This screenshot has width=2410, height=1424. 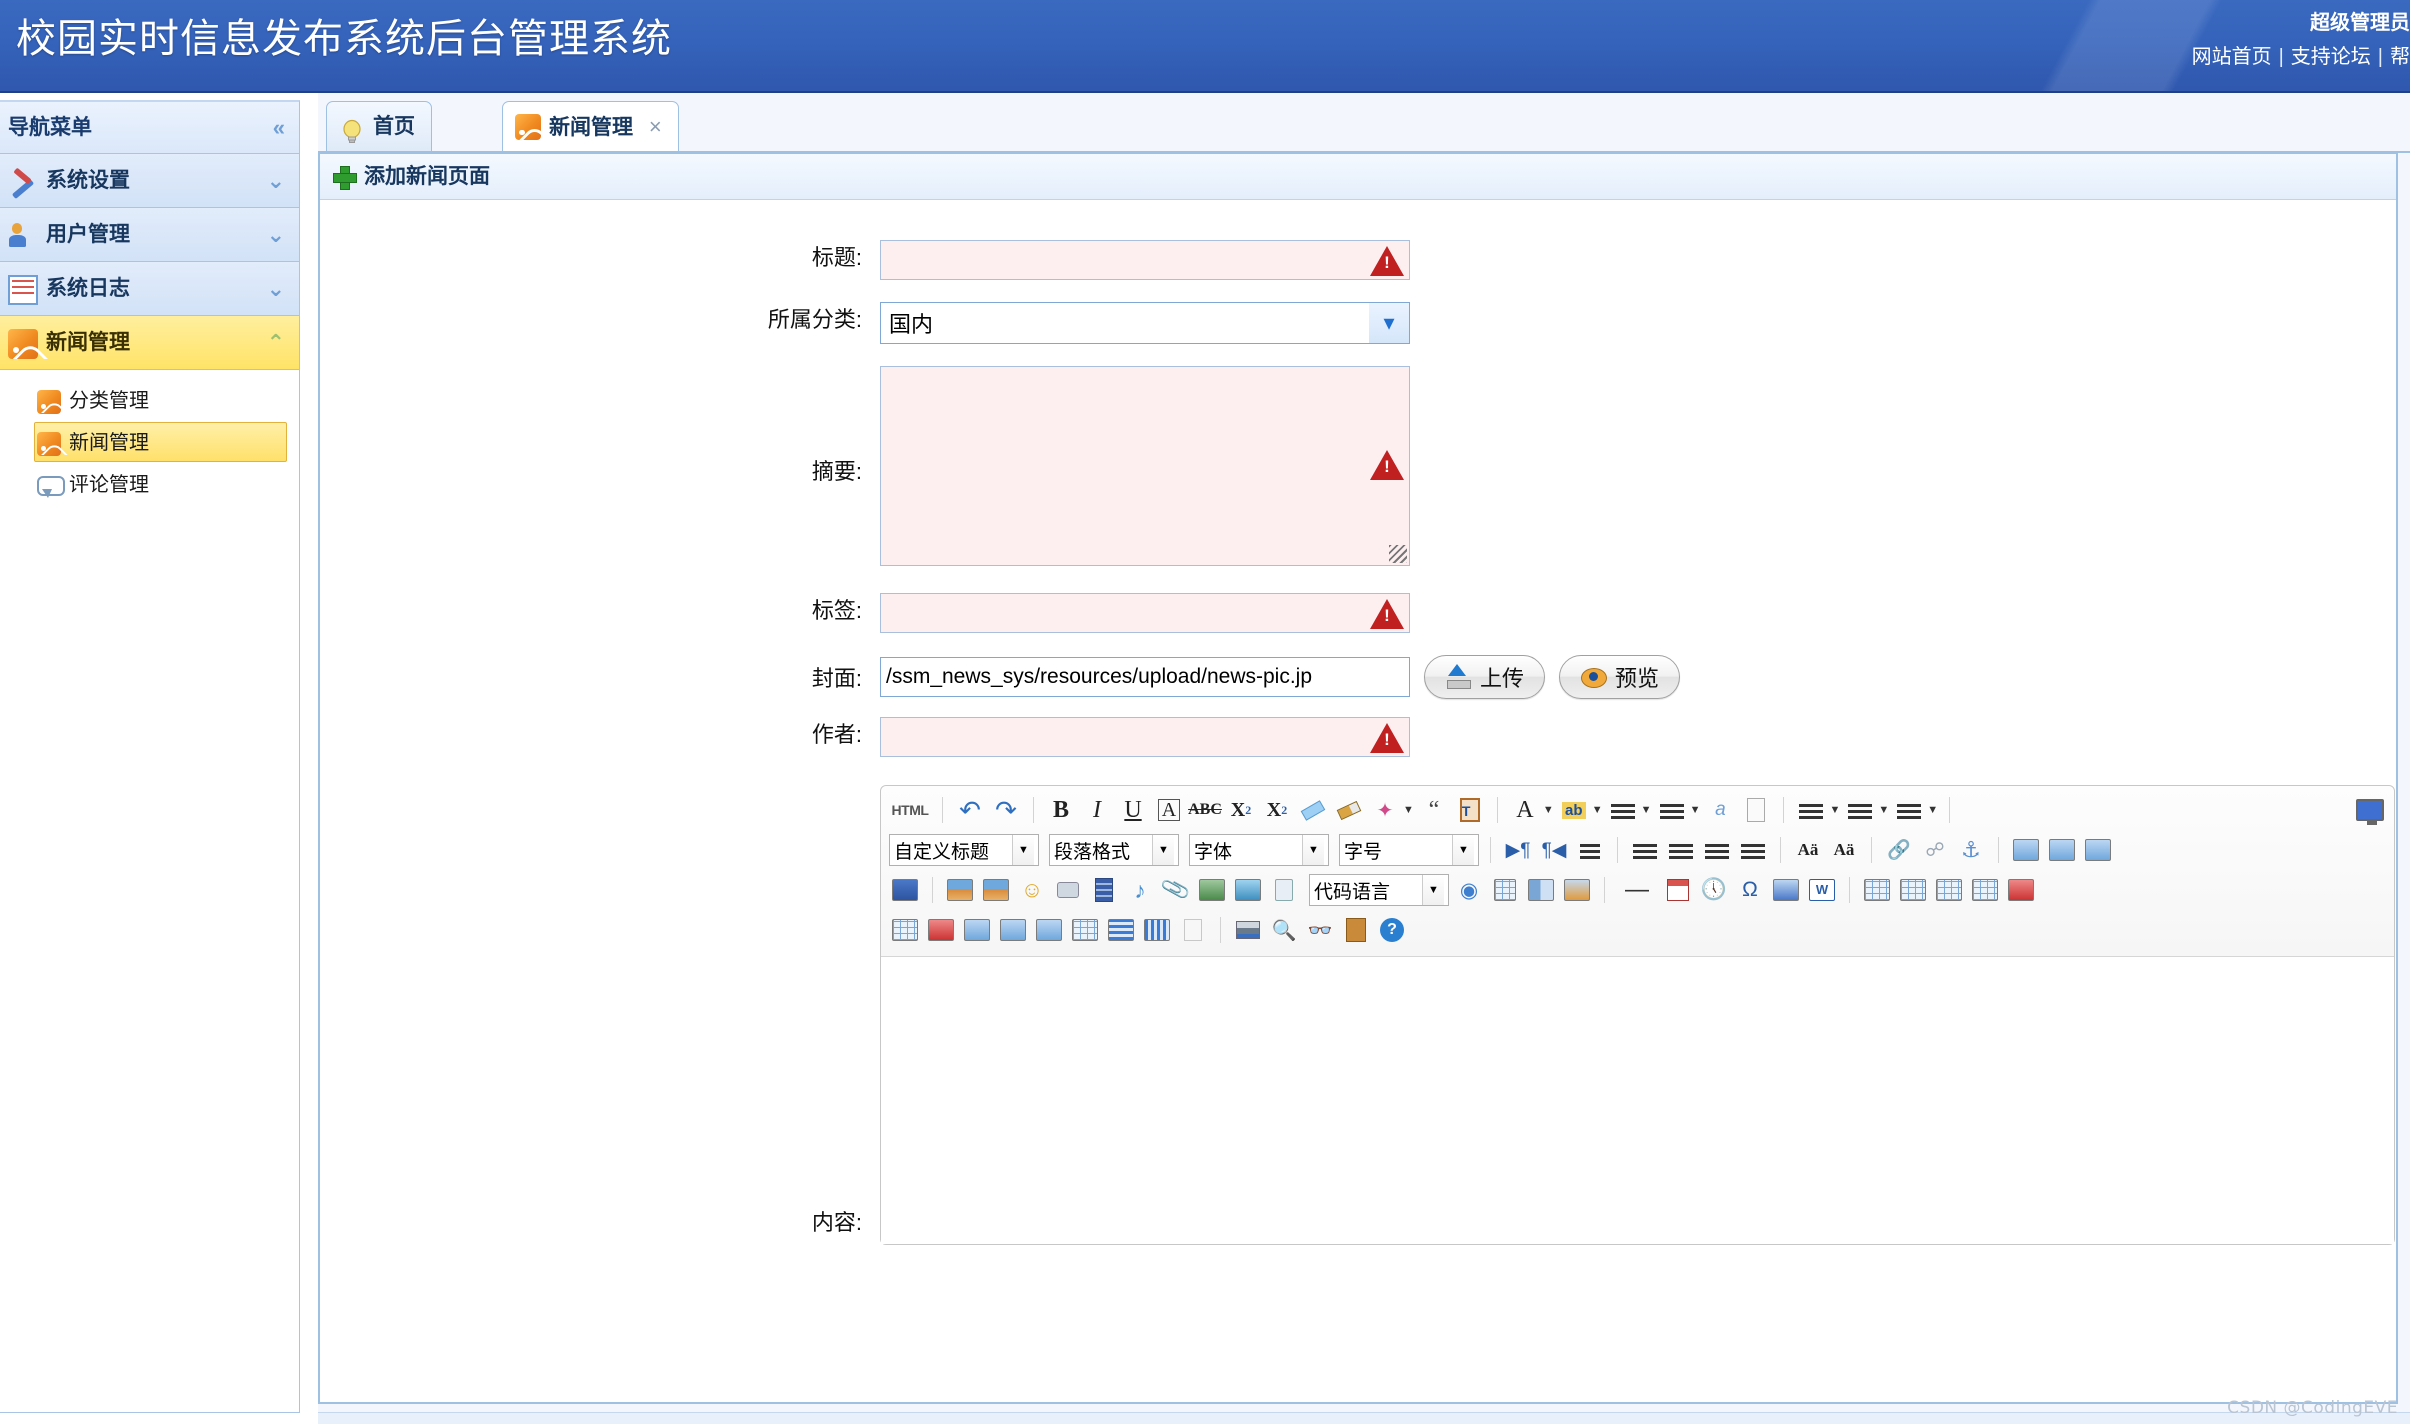 I want to click on sidebar-item-news-management: 新闻管理, so click(x=160, y=442).